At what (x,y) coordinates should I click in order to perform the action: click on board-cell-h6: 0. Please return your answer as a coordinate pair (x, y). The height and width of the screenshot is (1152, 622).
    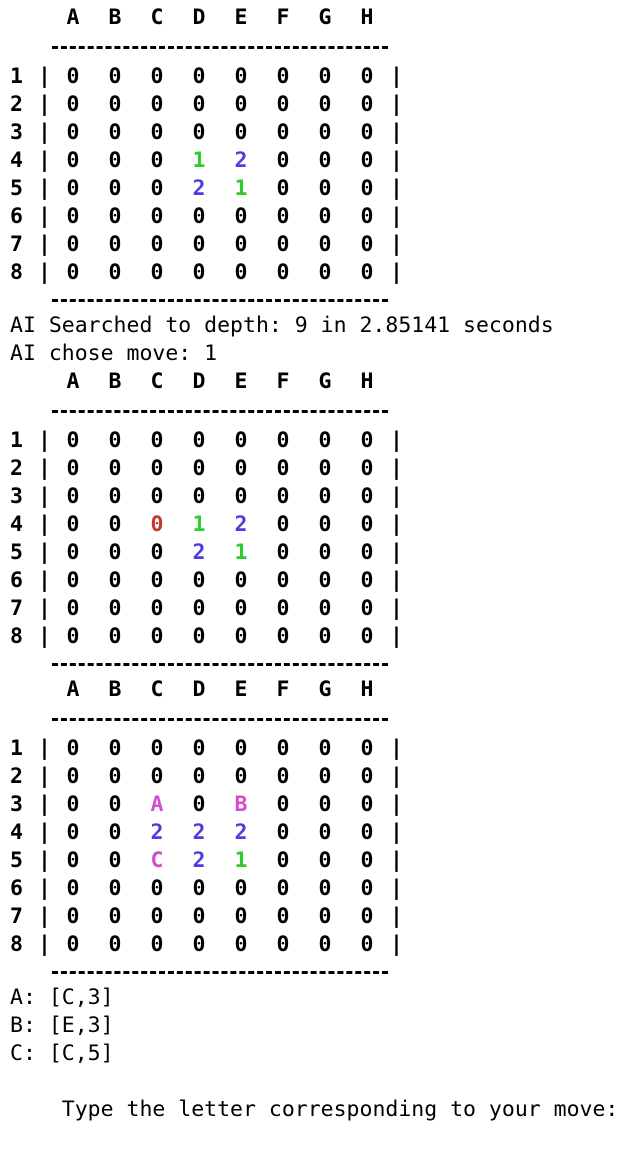
    Looking at the image, I should click on (367, 580).